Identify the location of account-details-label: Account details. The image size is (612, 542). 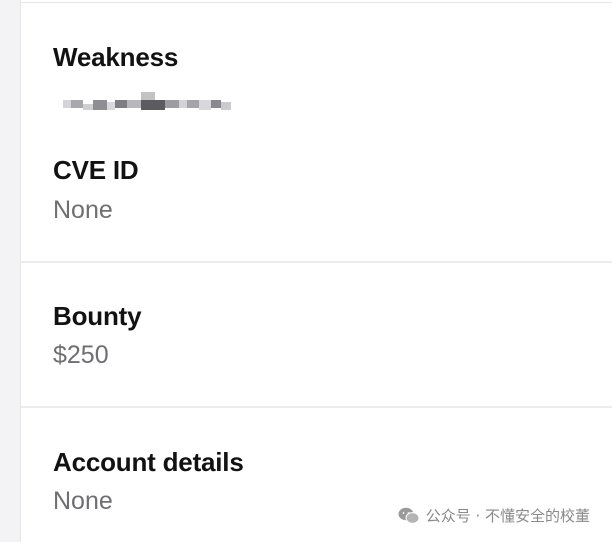
(148, 462).